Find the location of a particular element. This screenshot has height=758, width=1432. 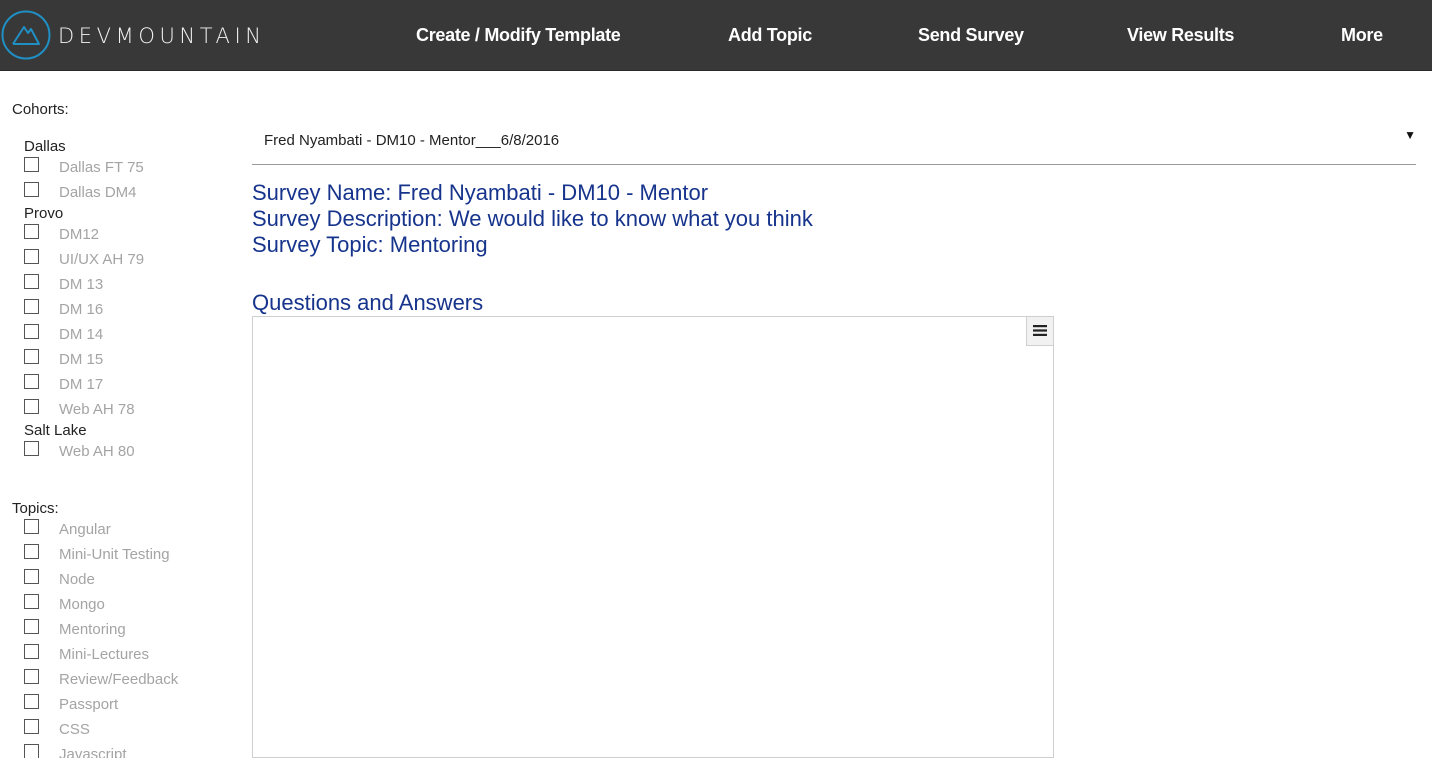

cohort-checkbox-row: DM12 is located at coordinates (129, 235).